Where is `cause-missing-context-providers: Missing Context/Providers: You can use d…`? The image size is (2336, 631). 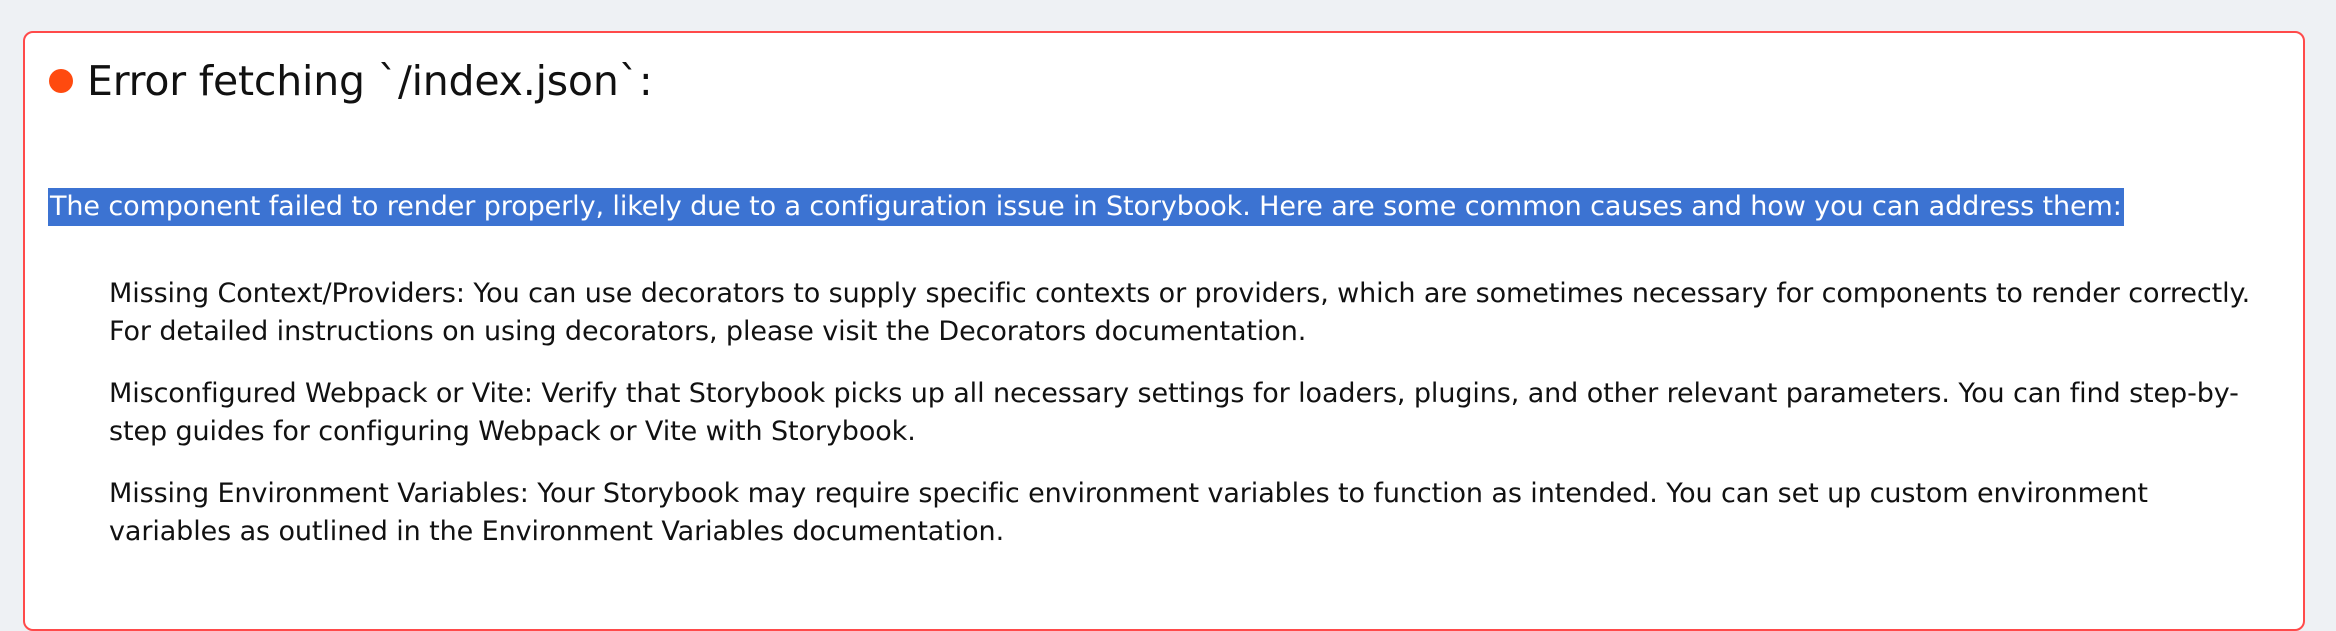 cause-missing-context-providers: Missing Context/Providers: You can use d… is located at coordinates (1180, 312).